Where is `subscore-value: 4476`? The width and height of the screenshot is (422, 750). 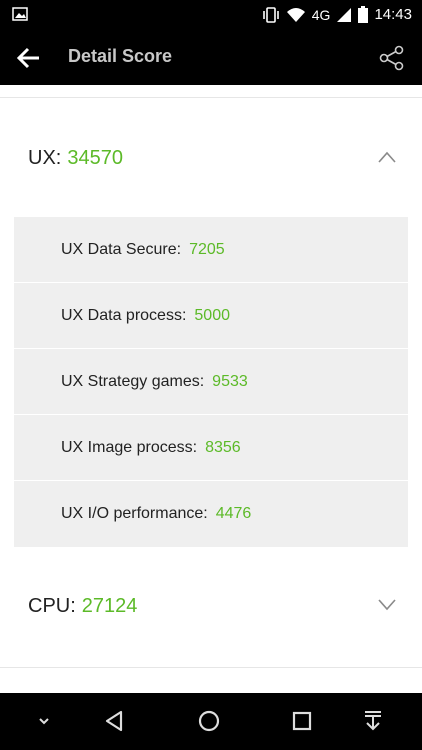 subscore-value: 4476 is located at coordinates (233, 513).